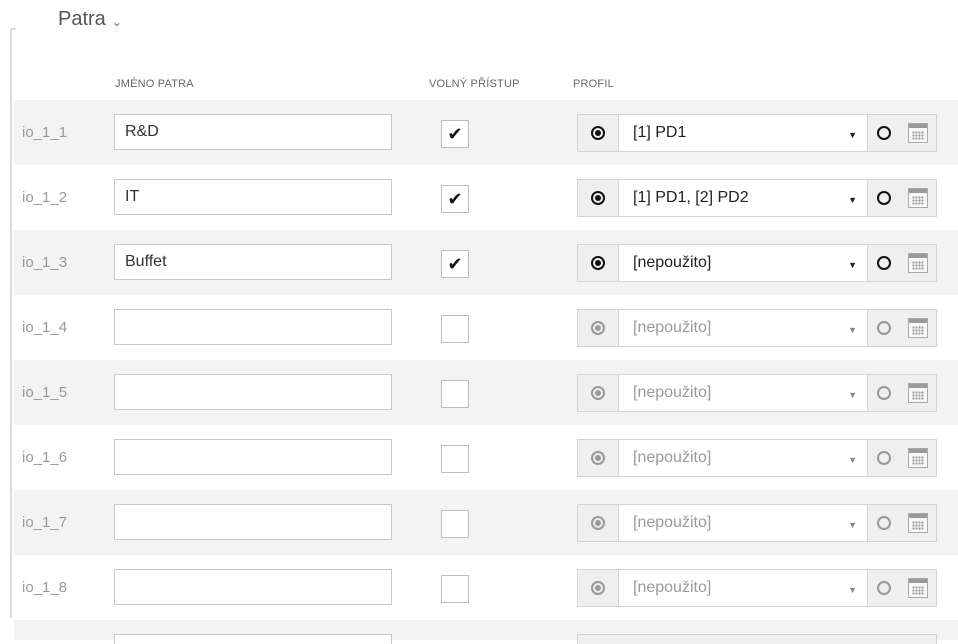 The height and width of the screenshot is (644, 958). What do you see at coordinates (757, 639) in the screenshot?
I see `profile-selector` at bounding box center [757, 639].